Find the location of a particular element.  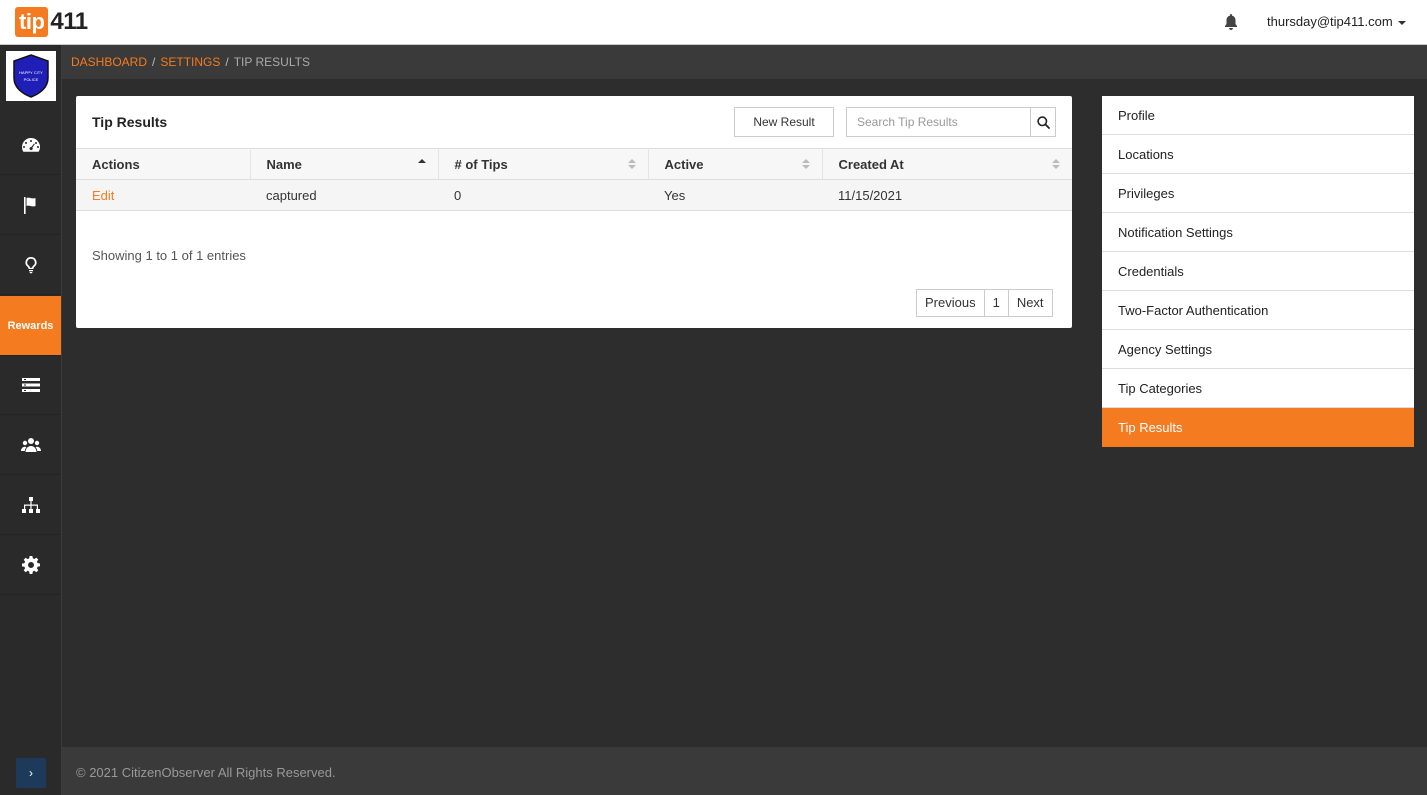

menu-item-profile: Profile is located at coordinates (1258, 115).